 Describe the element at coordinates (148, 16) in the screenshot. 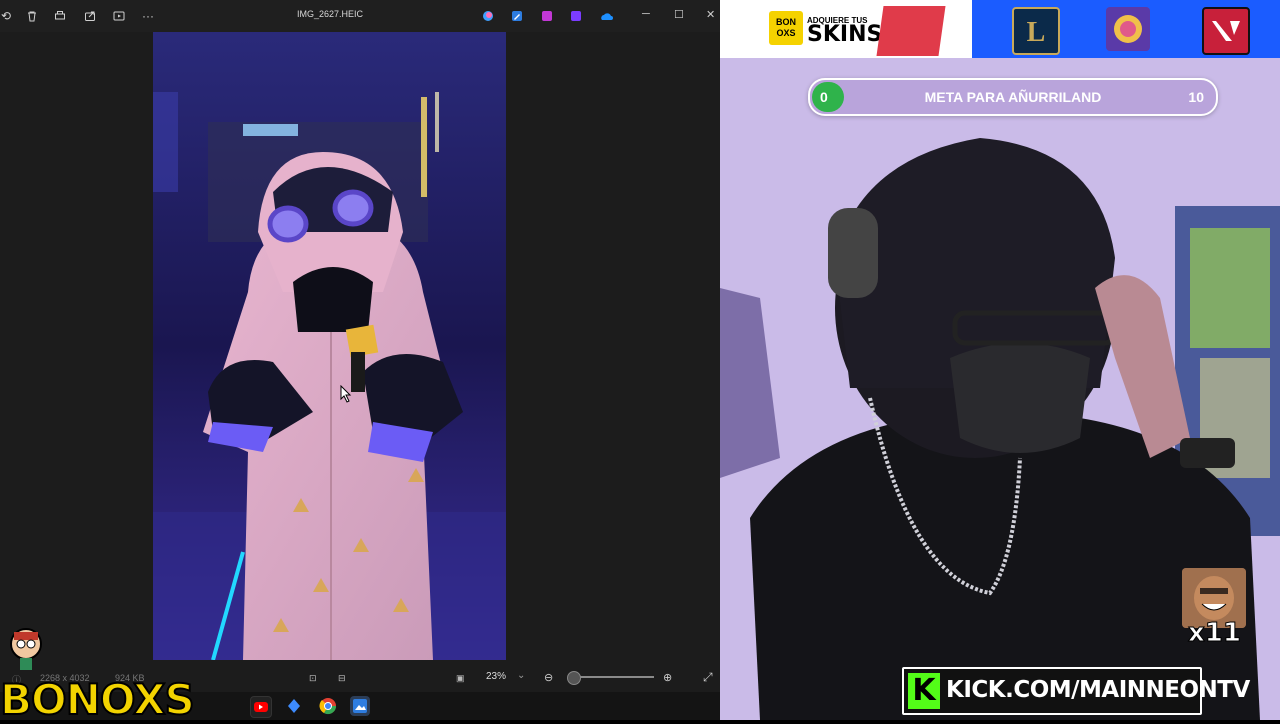

I see `more-options-button: ···` at that location.